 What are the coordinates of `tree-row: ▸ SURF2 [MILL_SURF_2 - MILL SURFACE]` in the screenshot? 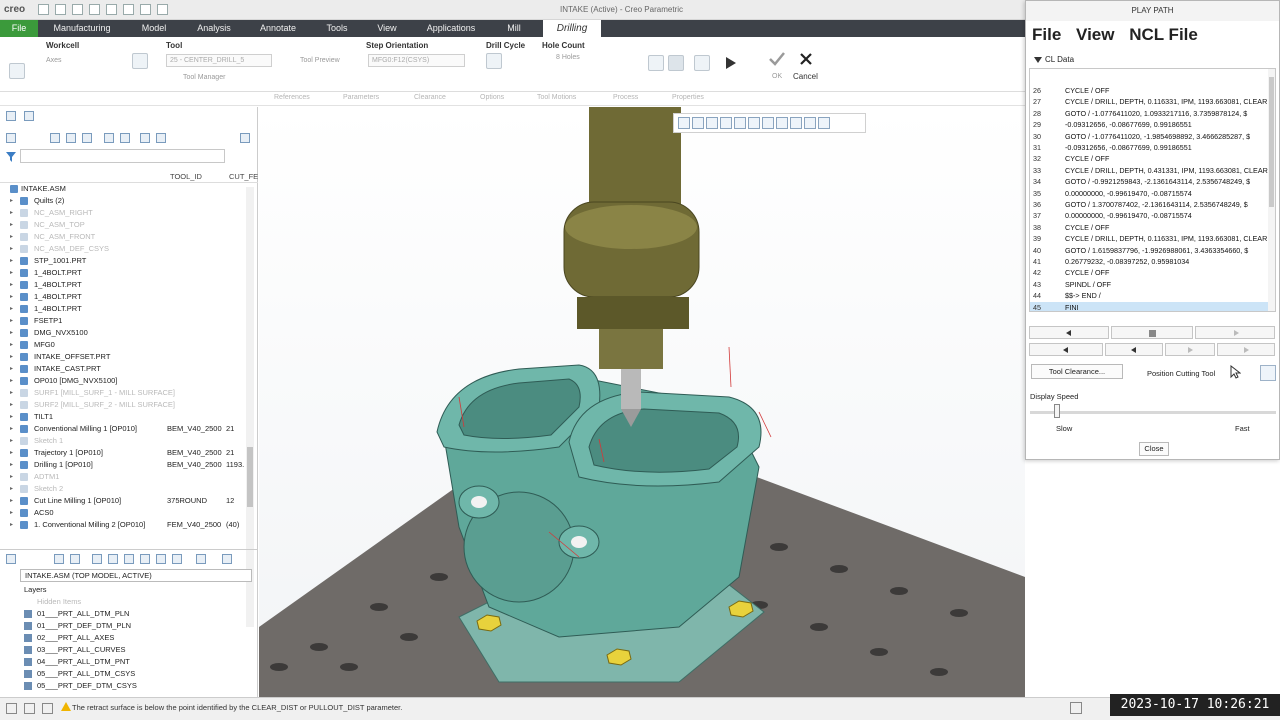 It's located at (125, 405).